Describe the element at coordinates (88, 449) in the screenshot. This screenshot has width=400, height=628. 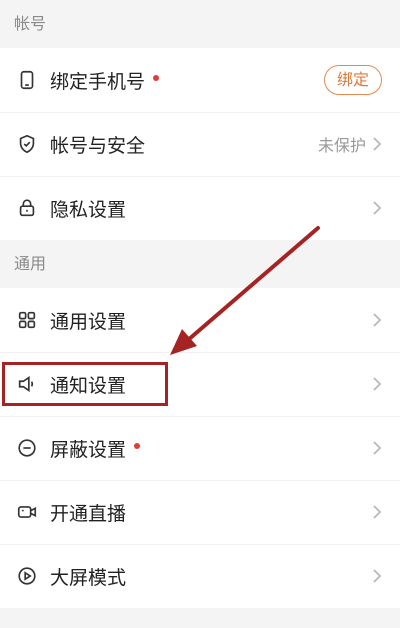
I see `row-label: 屏蔽设置` at that location.